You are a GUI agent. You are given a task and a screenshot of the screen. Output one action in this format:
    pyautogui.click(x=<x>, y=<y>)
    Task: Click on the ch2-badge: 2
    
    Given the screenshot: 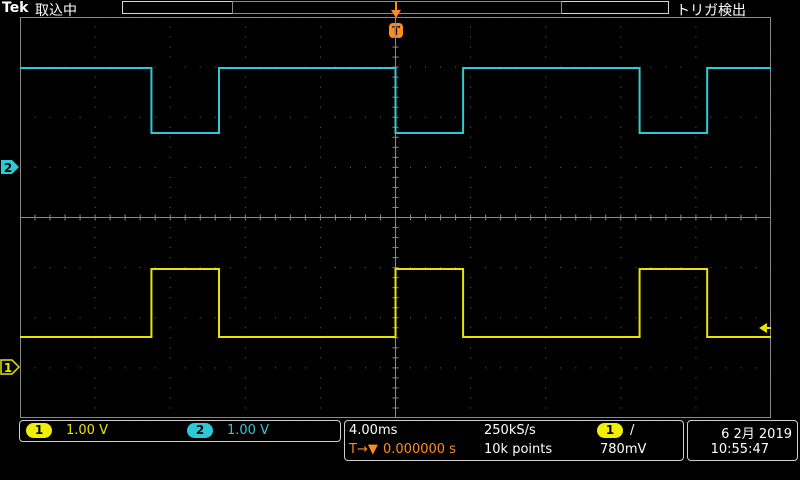 What is the action you would take?
    pyautogui.click(x=200, y=430)
    